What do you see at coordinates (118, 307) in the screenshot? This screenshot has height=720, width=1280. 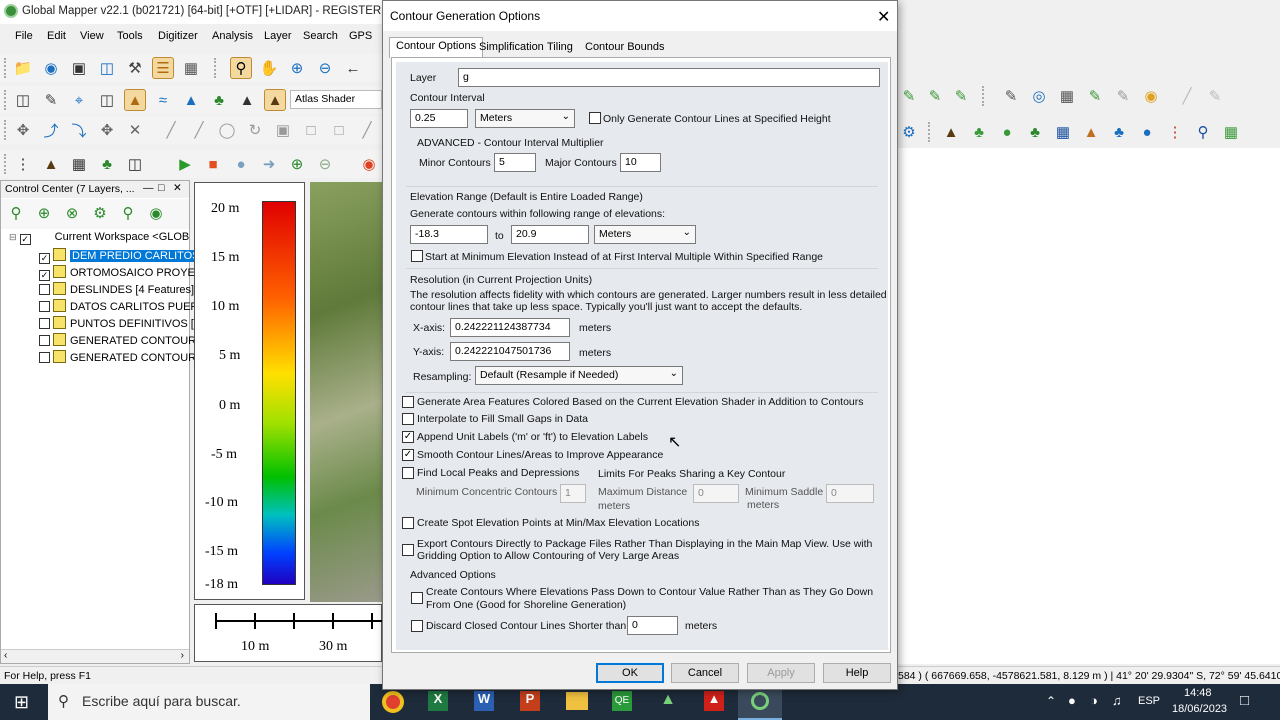 I see `layer-row: DATOS CARLITOS PUEF` at bounding box center [118, 307].